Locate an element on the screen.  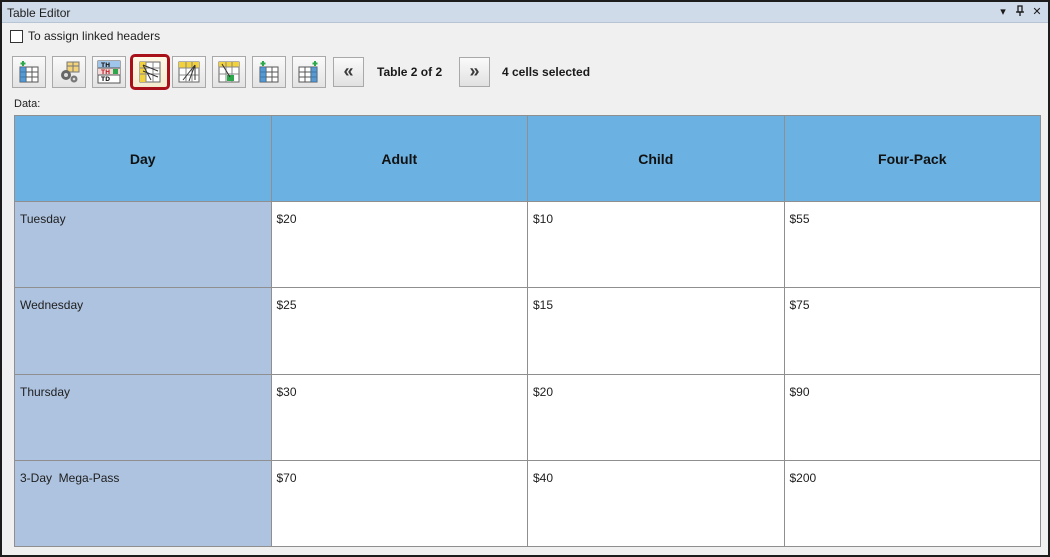
add-row-button is located at coordinates (269, 72).